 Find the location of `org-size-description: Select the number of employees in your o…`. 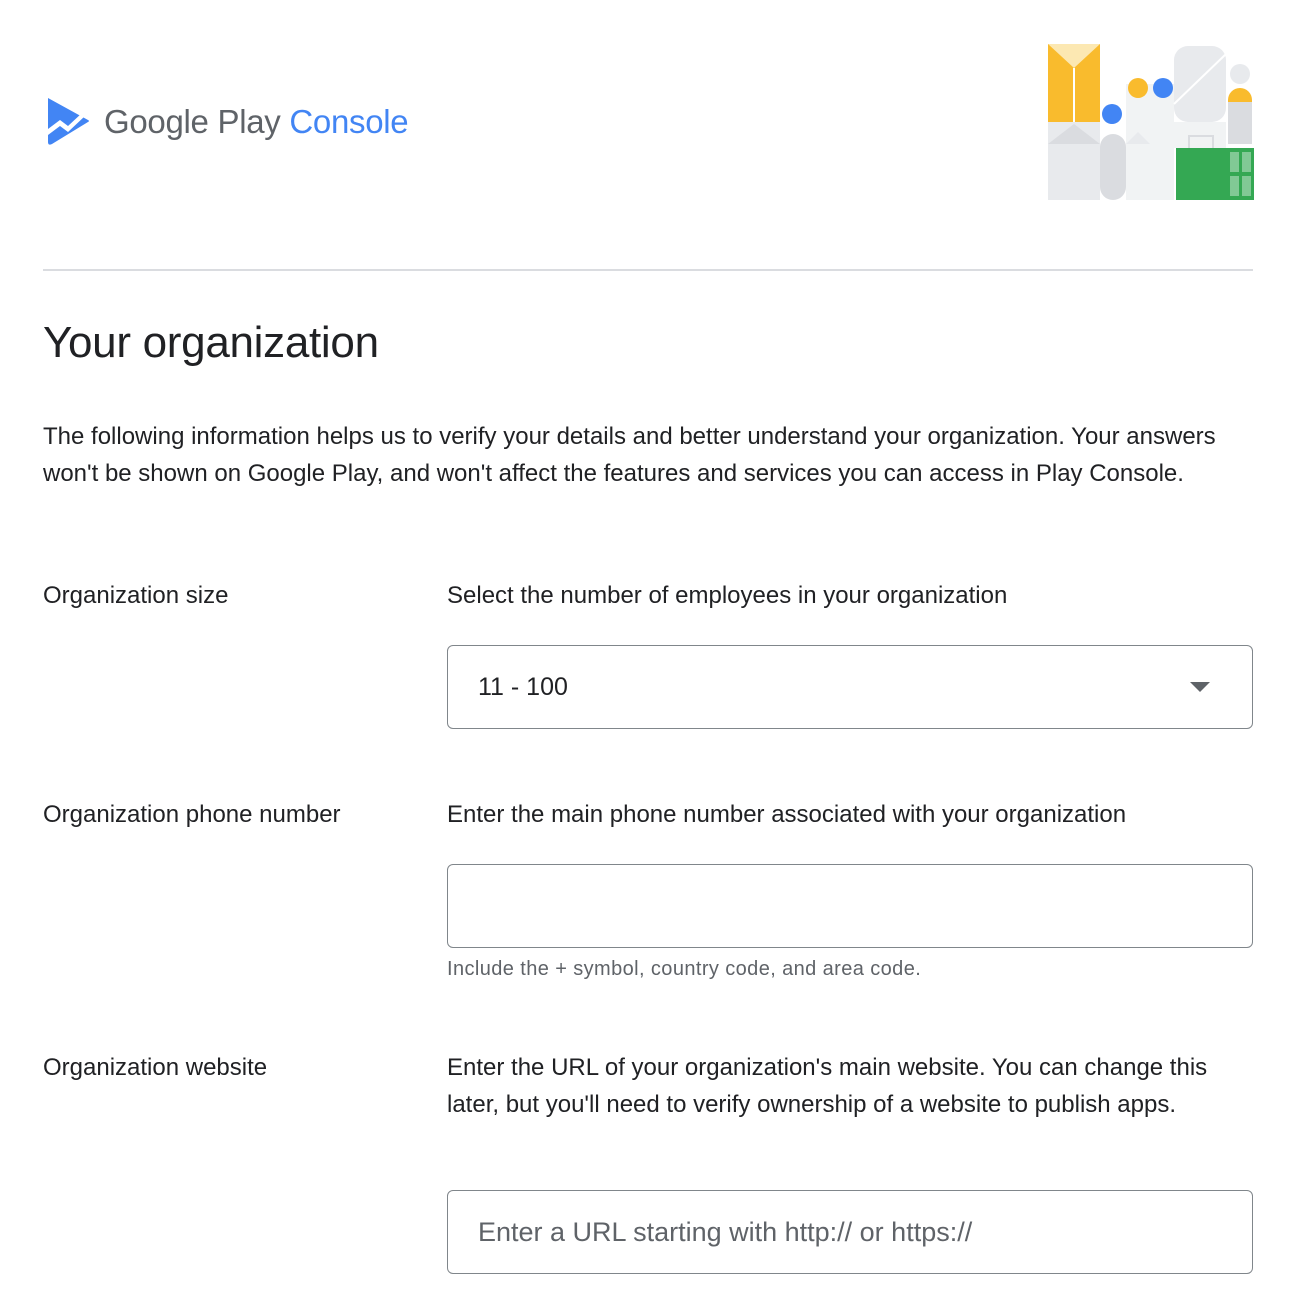

org-size-description: Select the number of employees in your o… is located at coordinates (727, 595).